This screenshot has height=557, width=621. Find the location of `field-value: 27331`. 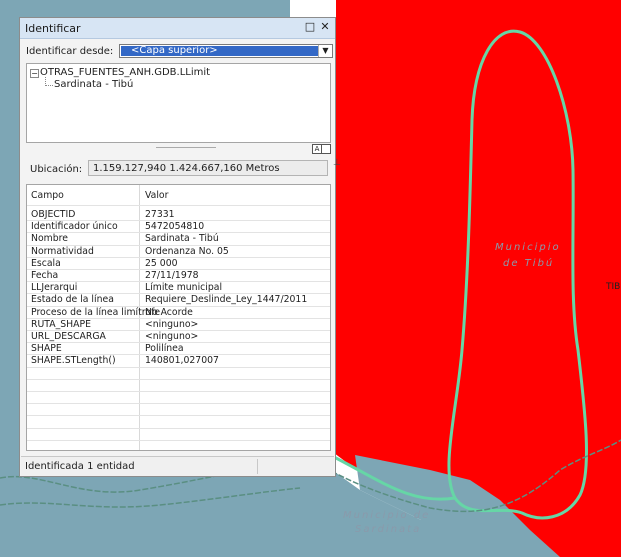

field-value: 27331 is located at coordinates (160, 214).